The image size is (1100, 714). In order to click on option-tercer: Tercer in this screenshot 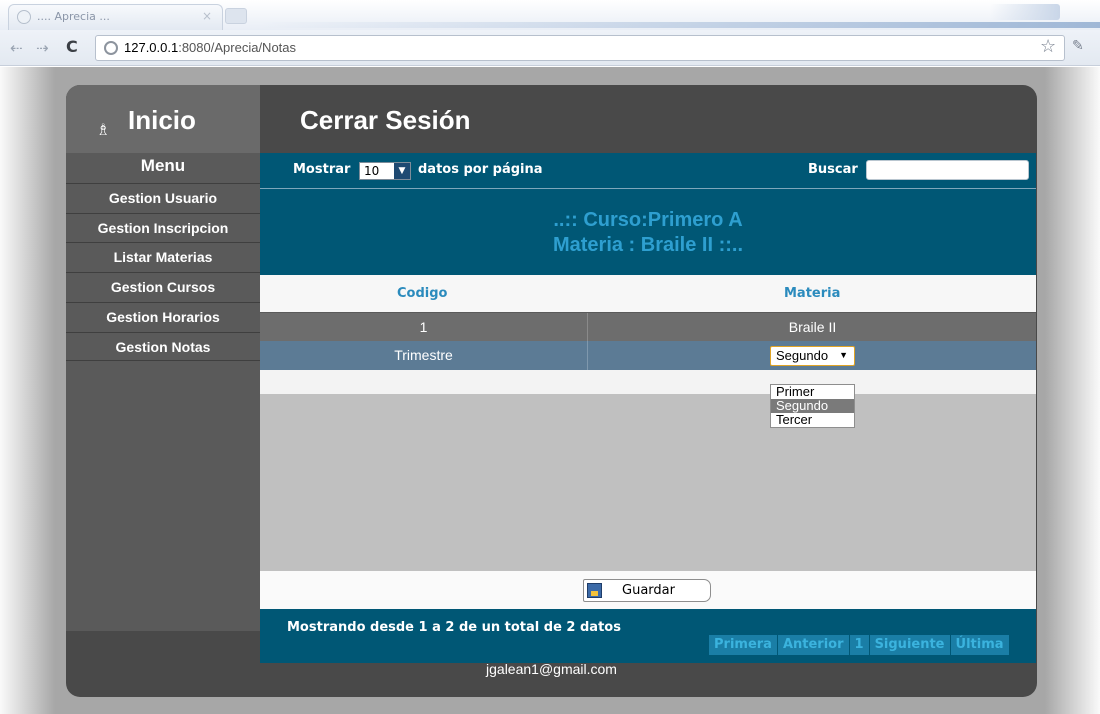, I will do `click(812, 420)`.